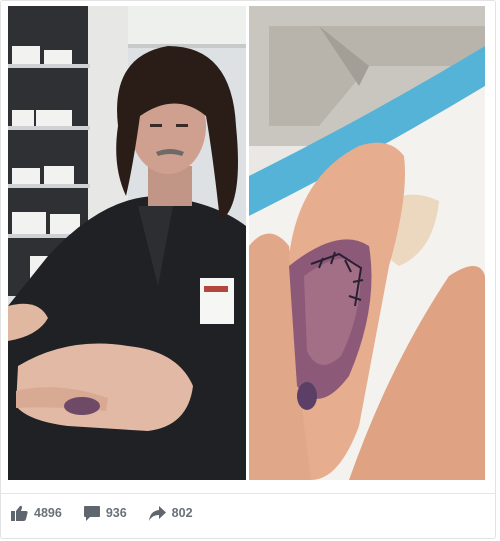 The image size is (500, 541). I want to click on comment-count: 936, so click(116, 513).